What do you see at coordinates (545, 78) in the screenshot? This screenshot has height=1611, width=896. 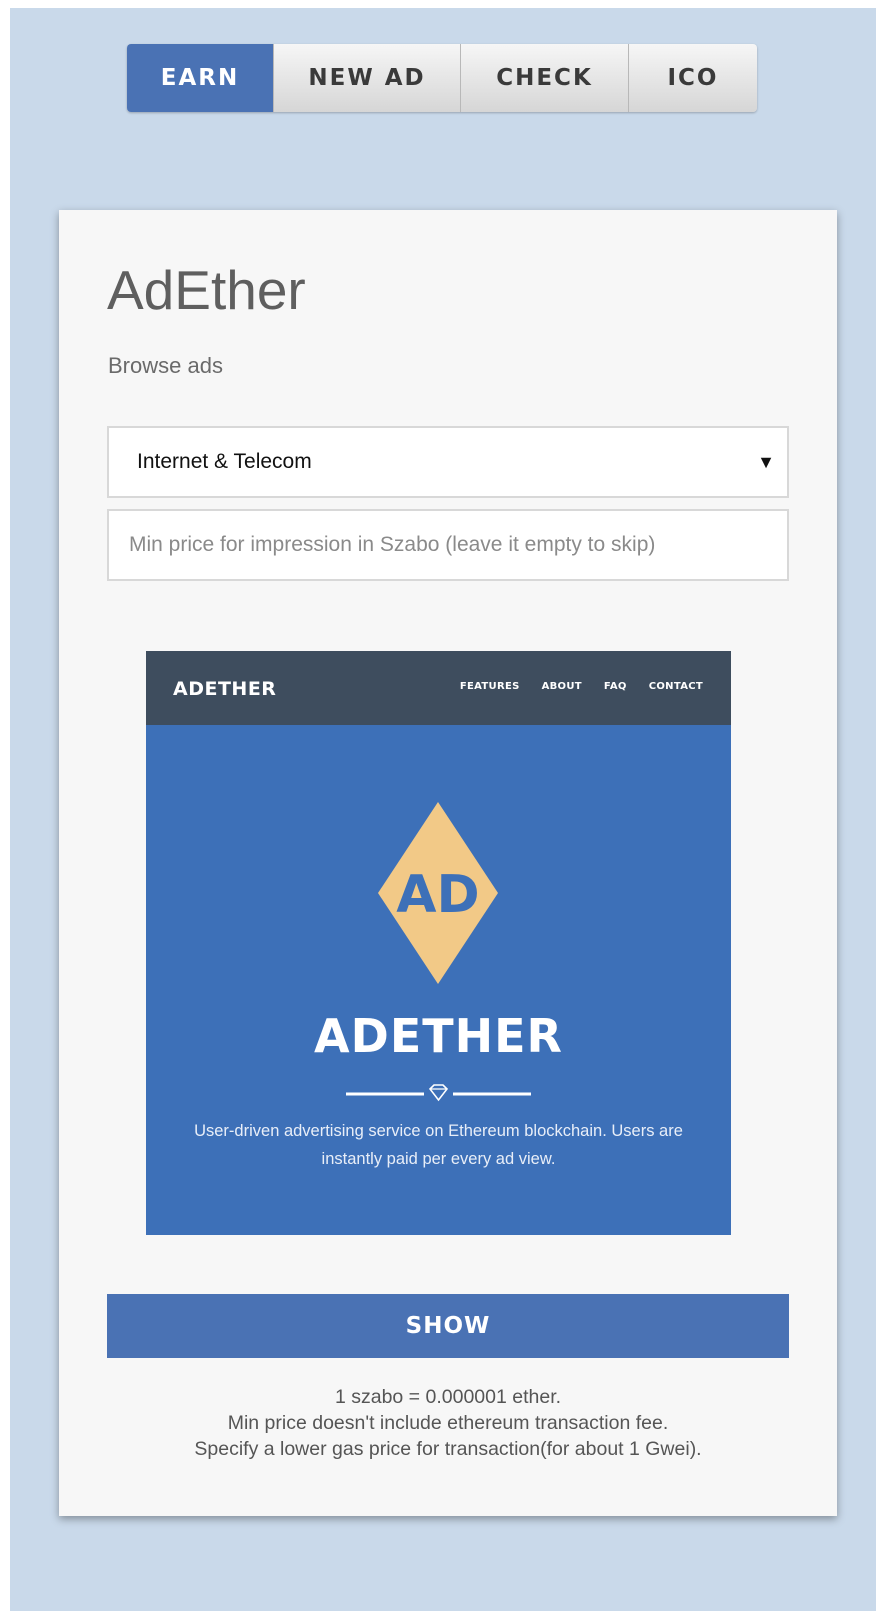 I see `tab-check: CHECK` at bounding box center [545, 78].